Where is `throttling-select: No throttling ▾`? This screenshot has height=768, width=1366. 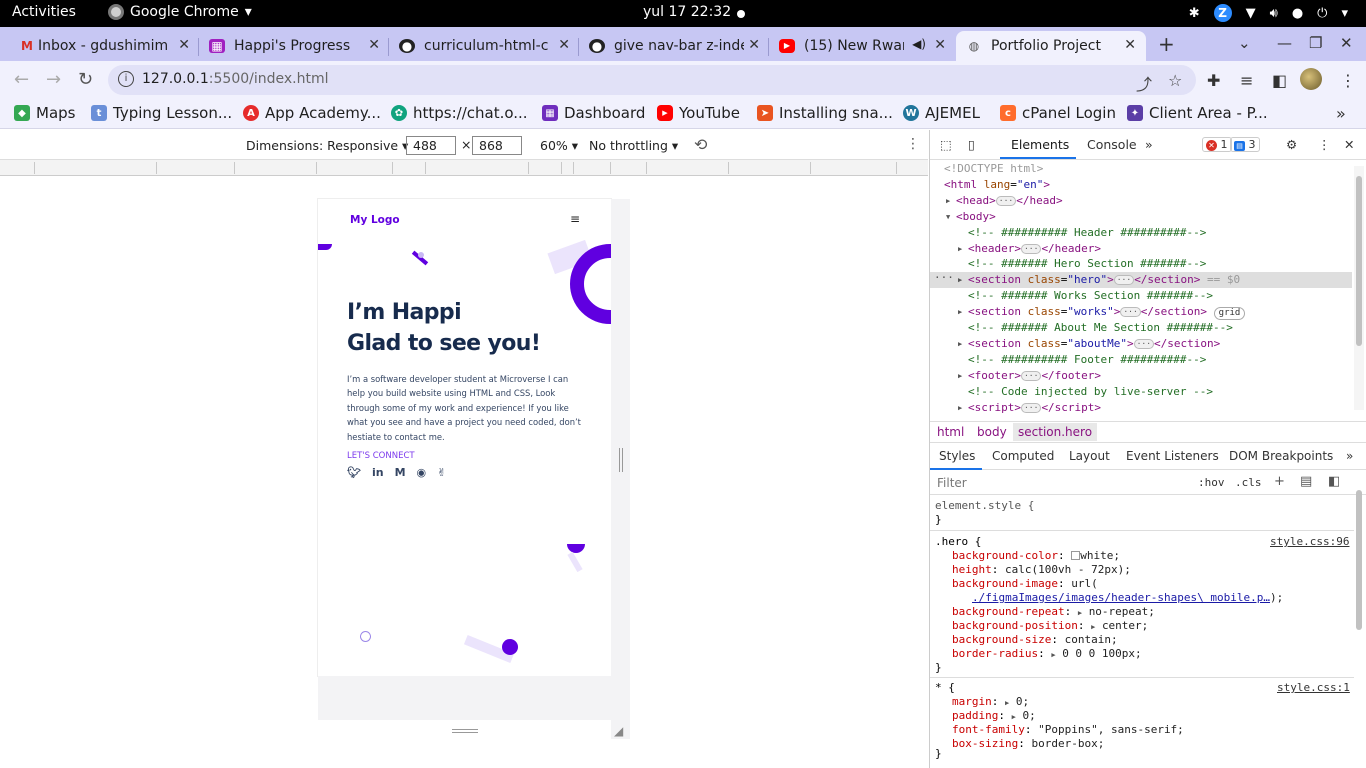
throttling-select: No throttling ▾ is located at coordinates (633, 145).